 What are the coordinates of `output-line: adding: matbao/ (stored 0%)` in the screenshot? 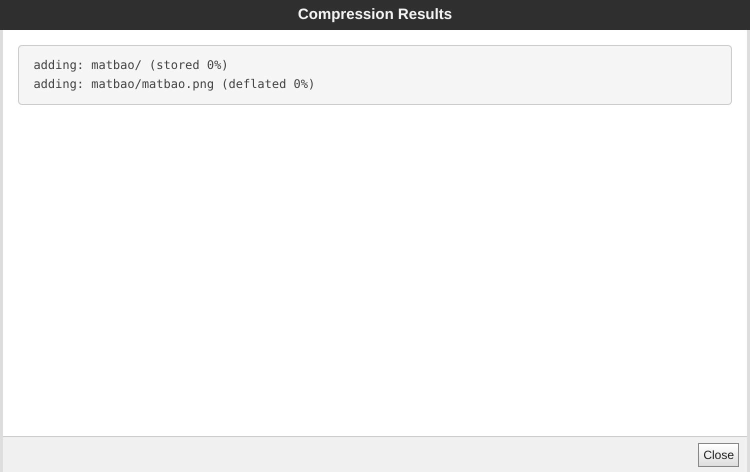 It's located at (131, 65).